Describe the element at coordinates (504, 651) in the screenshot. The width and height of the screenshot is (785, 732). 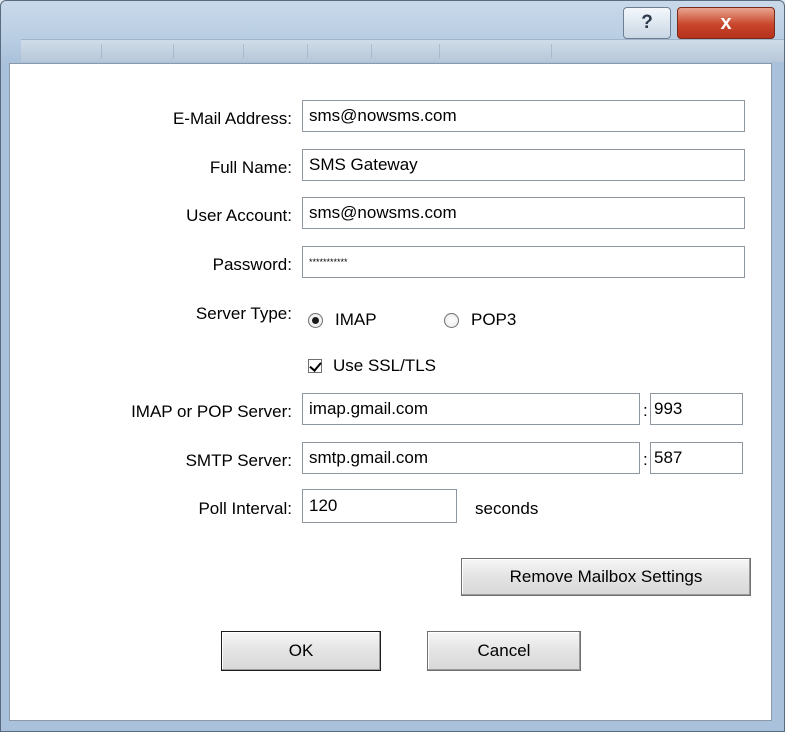
I see `cancel-button: Cancel` at that location.